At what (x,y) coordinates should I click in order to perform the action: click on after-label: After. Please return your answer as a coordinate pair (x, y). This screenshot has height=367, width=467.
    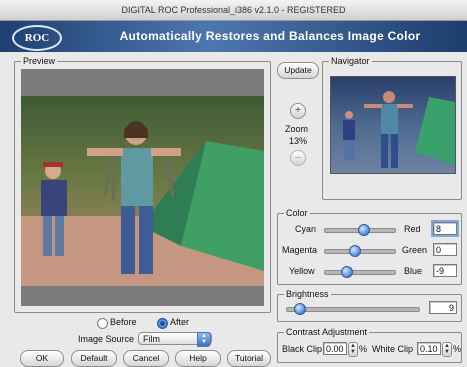
    Looking at the image, I should click on (180, 322).